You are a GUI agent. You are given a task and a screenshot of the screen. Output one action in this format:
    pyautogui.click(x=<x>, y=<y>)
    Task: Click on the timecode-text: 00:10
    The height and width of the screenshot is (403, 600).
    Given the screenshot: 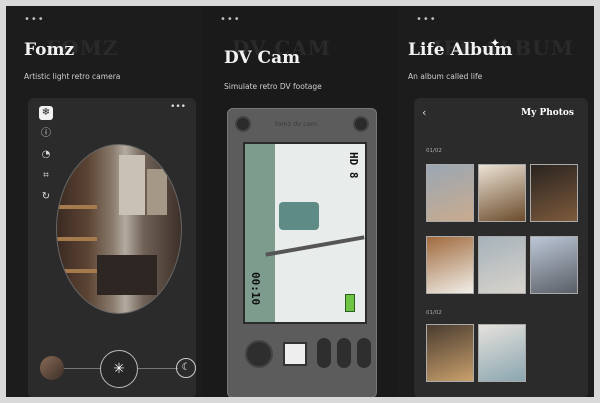 What is the action you would take?
    pyautogui.click(x=255, y=289)
    